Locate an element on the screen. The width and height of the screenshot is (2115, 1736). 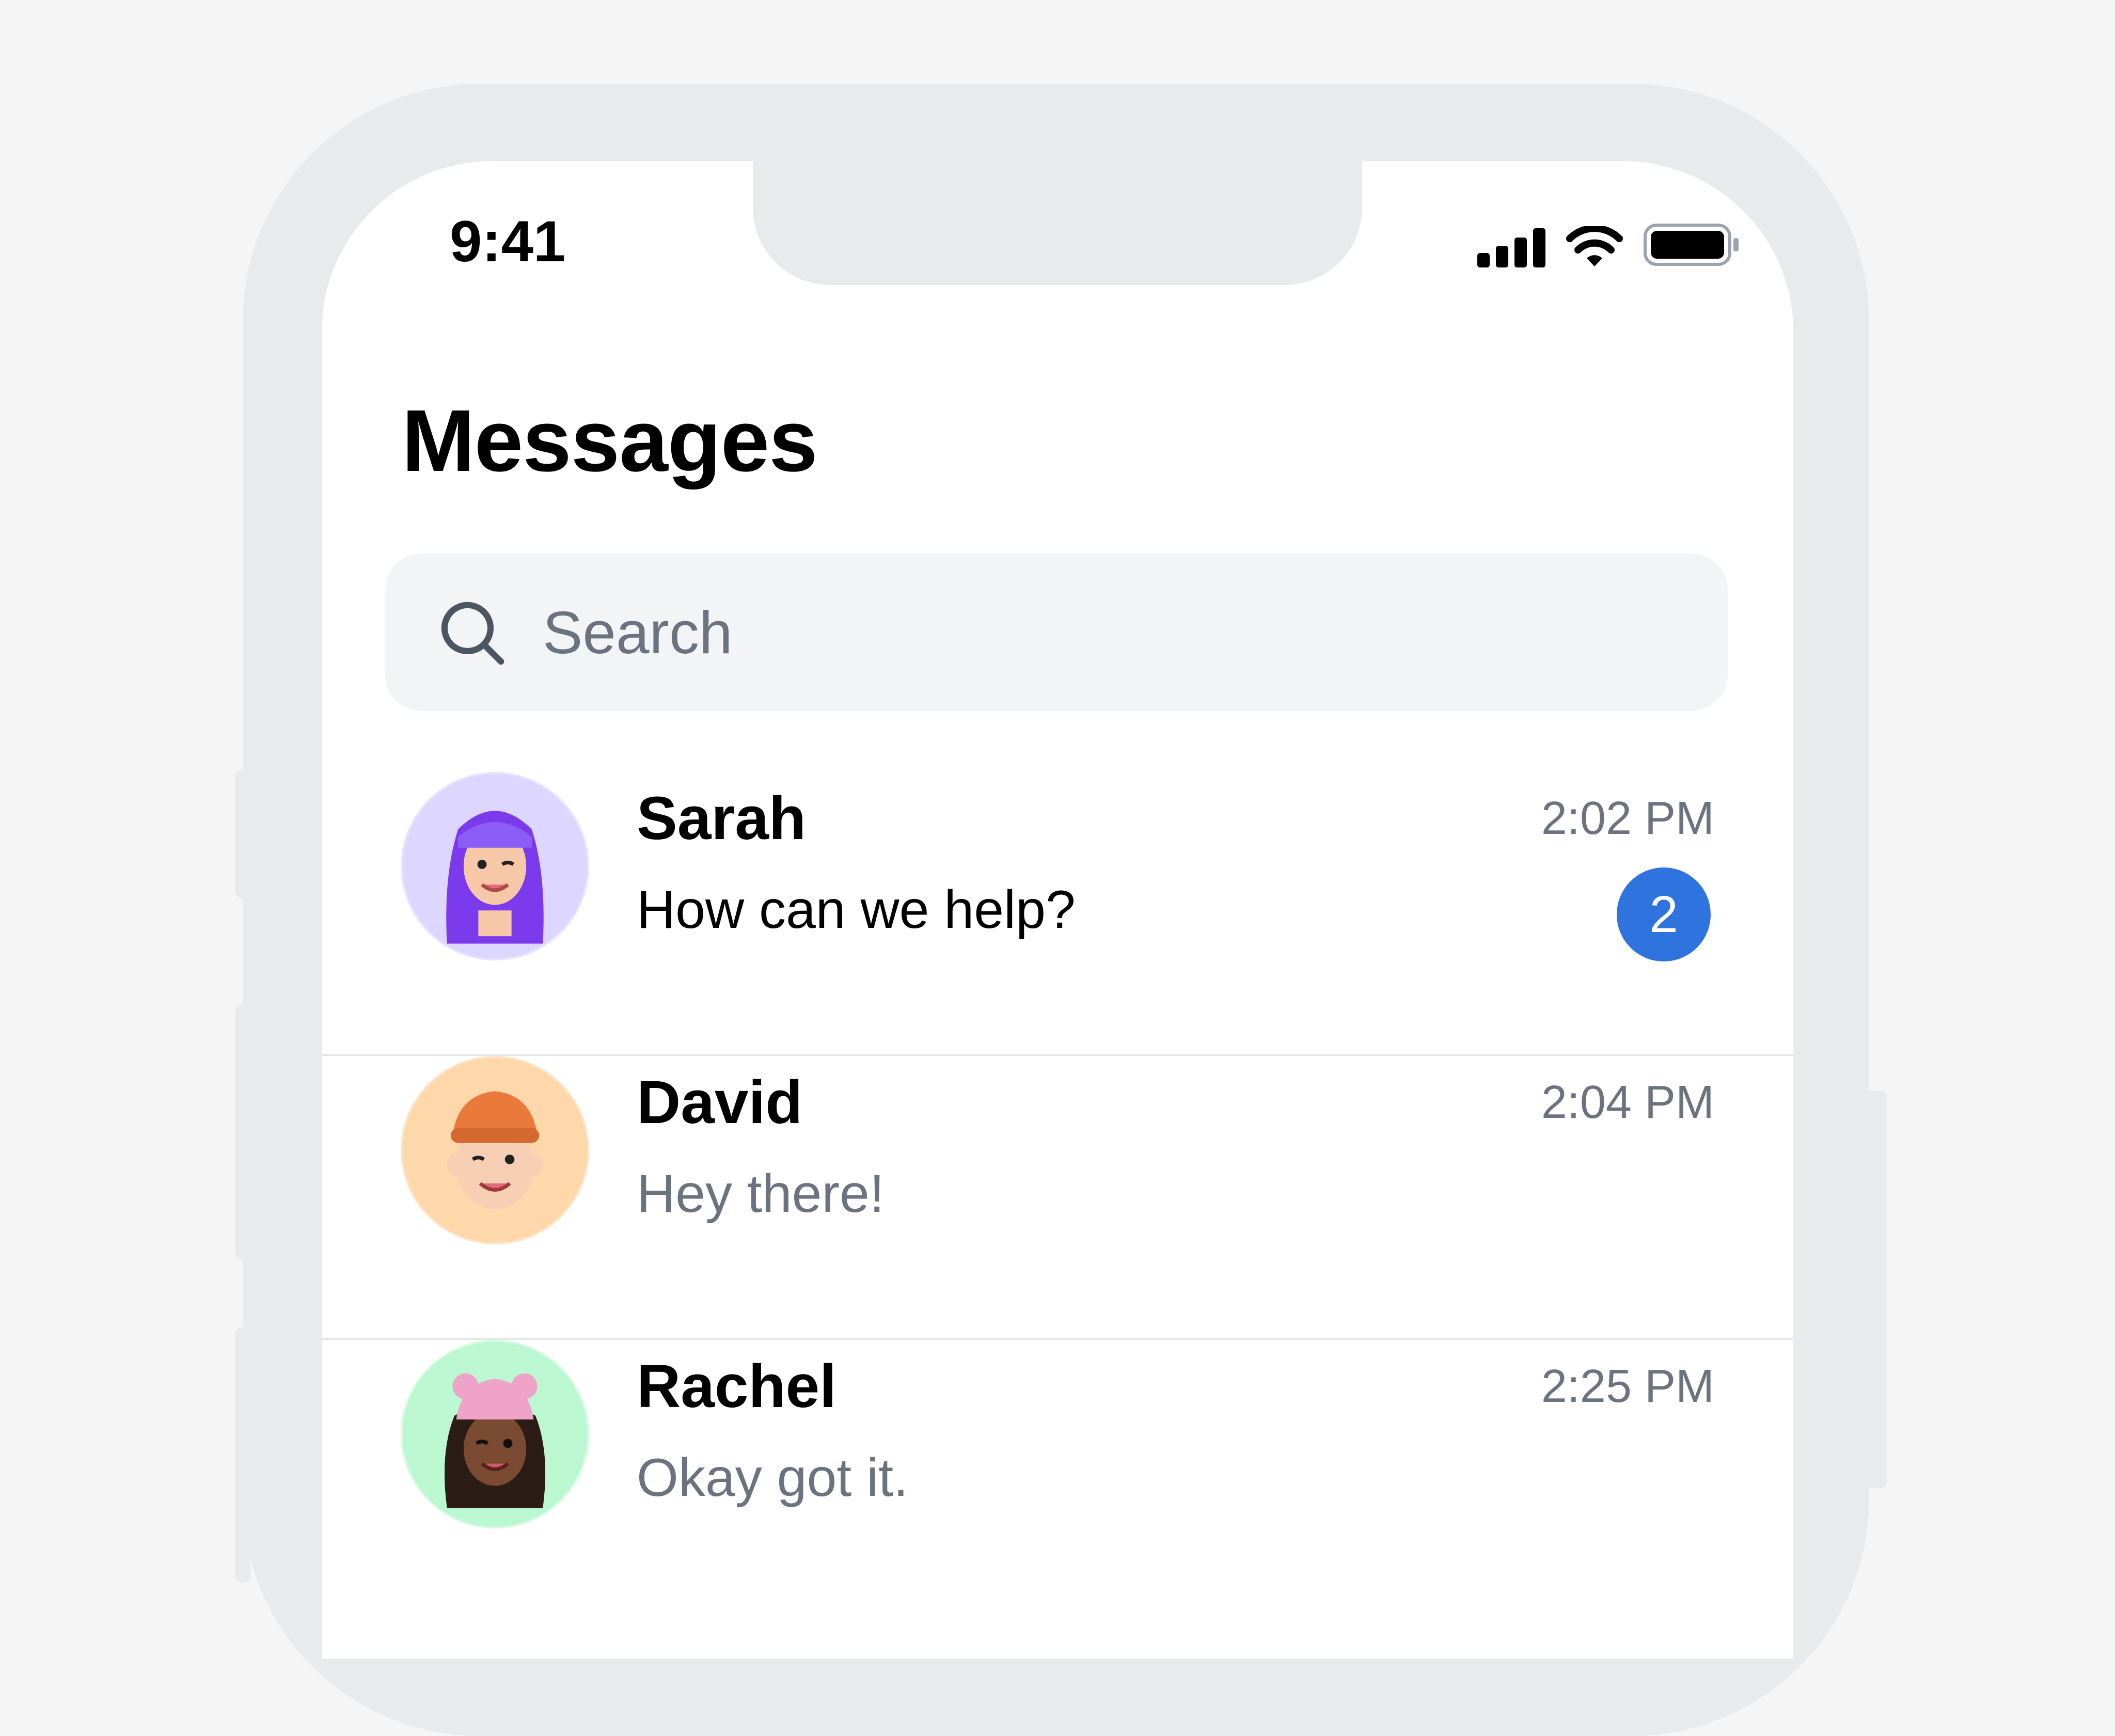
status-icons is located at coordinates (1609, 244).